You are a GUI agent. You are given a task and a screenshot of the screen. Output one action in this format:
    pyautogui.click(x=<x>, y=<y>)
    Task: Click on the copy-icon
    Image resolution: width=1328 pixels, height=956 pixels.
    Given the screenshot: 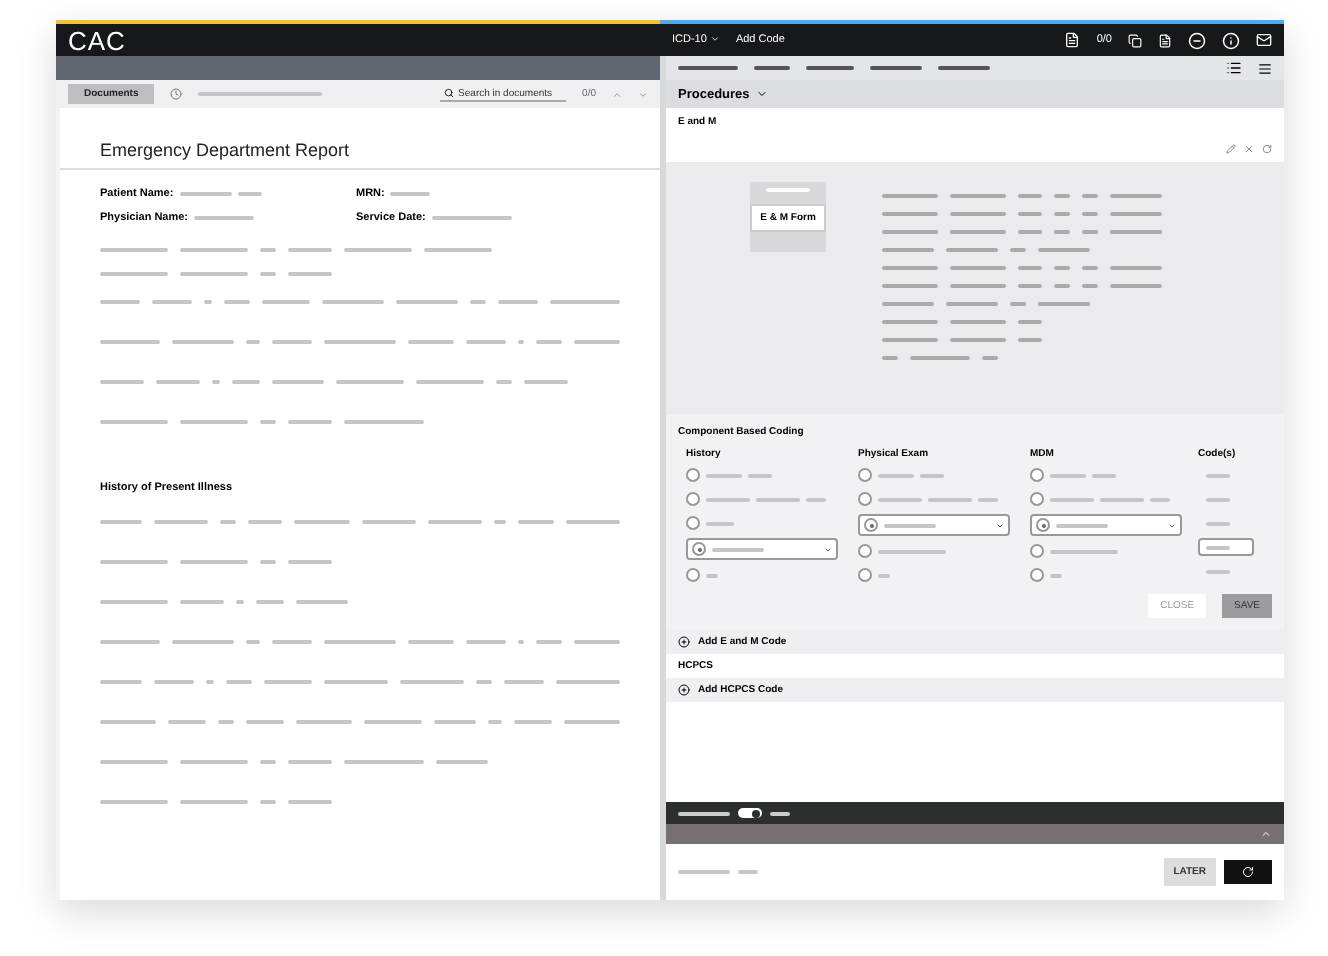 What is the action you would take?
    pyautogui.click(x=1135, y=40)
    